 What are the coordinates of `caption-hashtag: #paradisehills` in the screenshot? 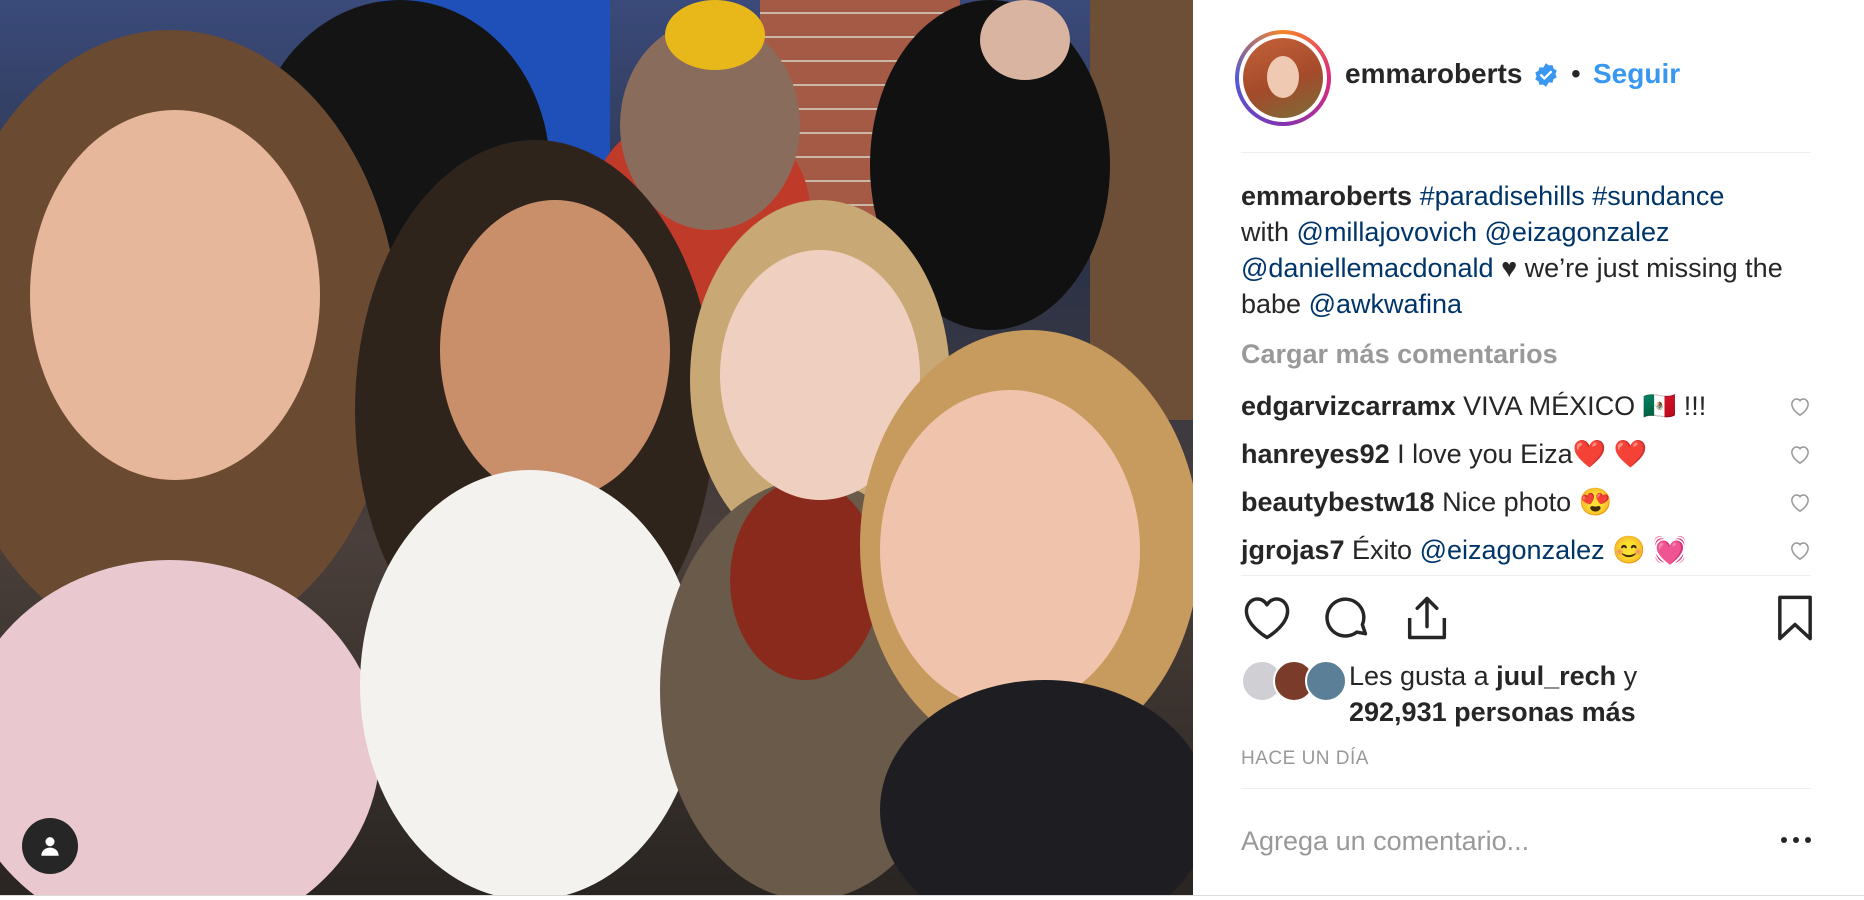 It's located at (1502, 196).